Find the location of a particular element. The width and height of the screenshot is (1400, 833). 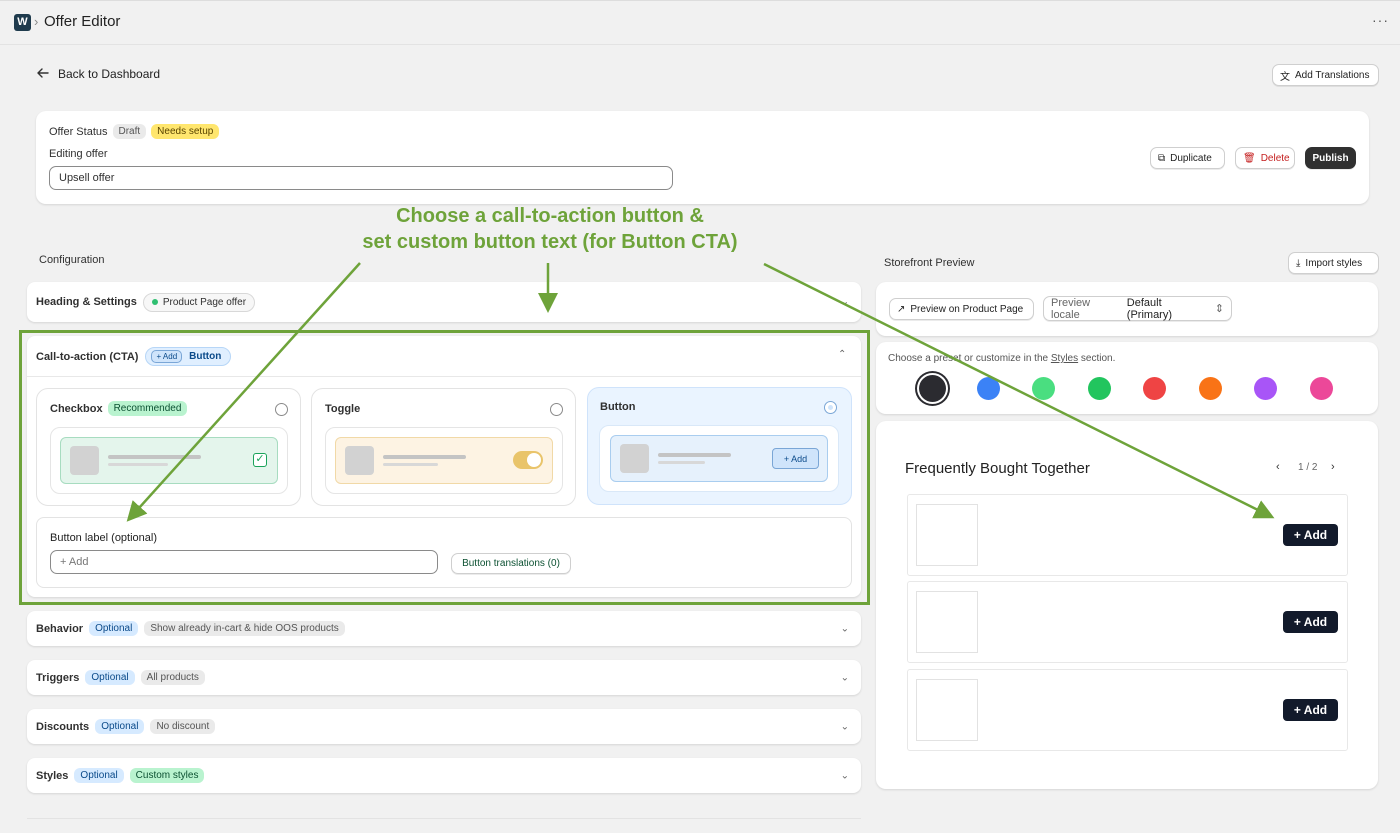

arrow-to-button-label is located at coordinates (243, 392).